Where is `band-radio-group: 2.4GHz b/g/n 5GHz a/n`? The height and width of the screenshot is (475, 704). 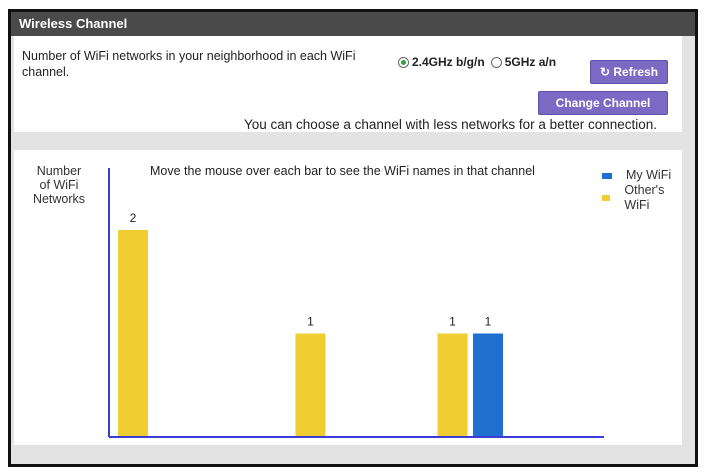 band-radio-group: 2.4GHz b/g/n 5GHz a/n is located at coordinates (480, 62).